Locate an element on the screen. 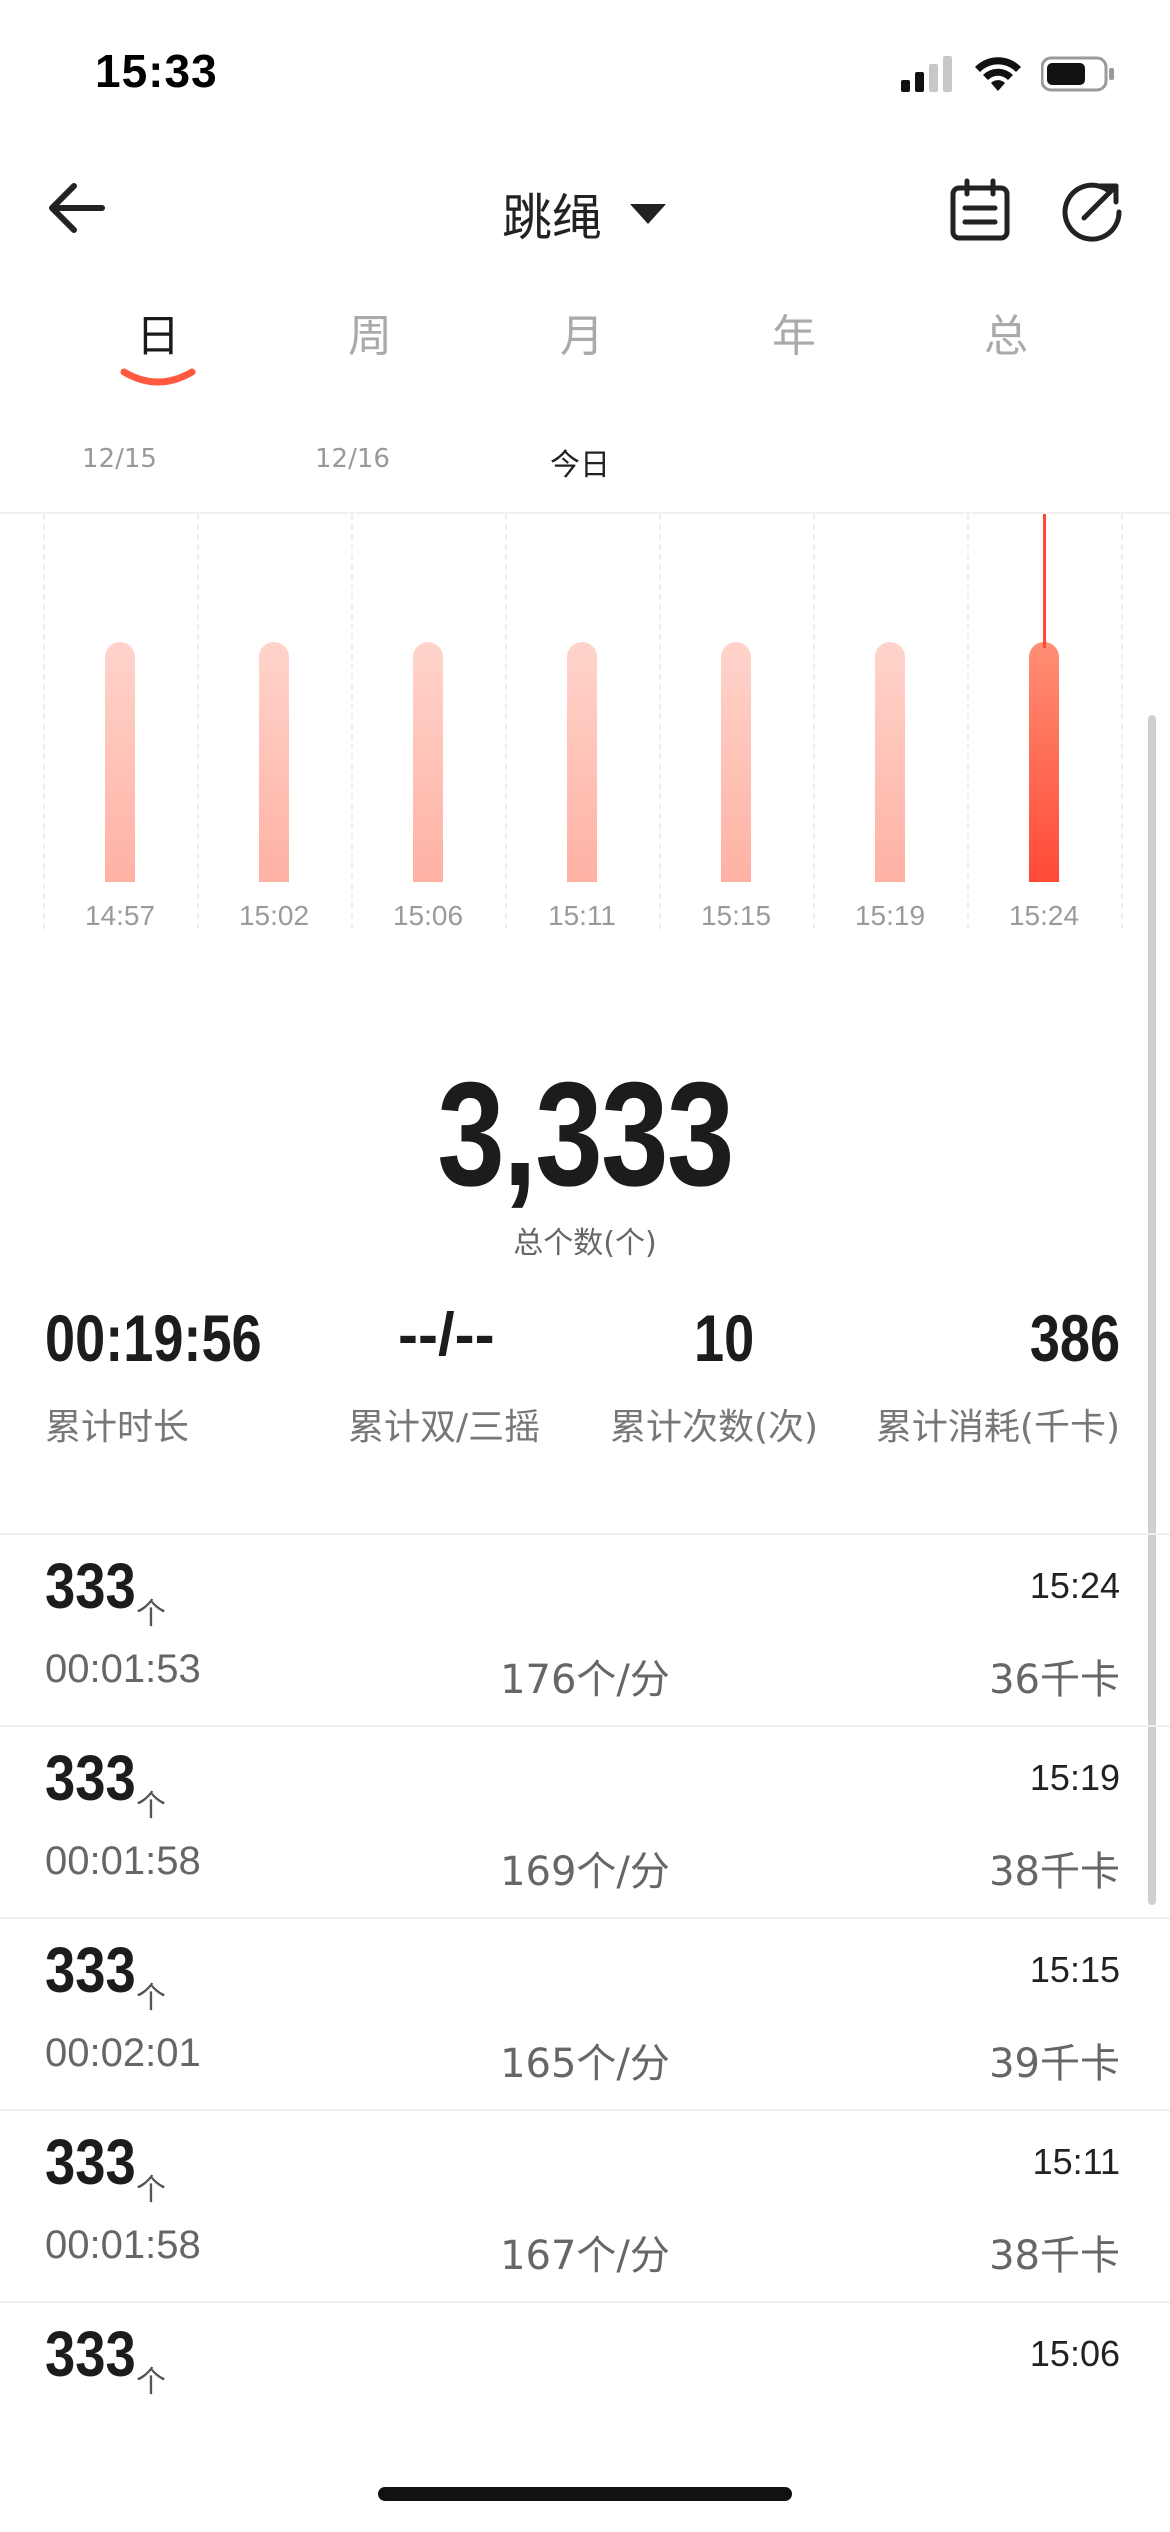 This screenshot has width=1170, height=2532. battery-icon is located at coordinates (1077, 76).